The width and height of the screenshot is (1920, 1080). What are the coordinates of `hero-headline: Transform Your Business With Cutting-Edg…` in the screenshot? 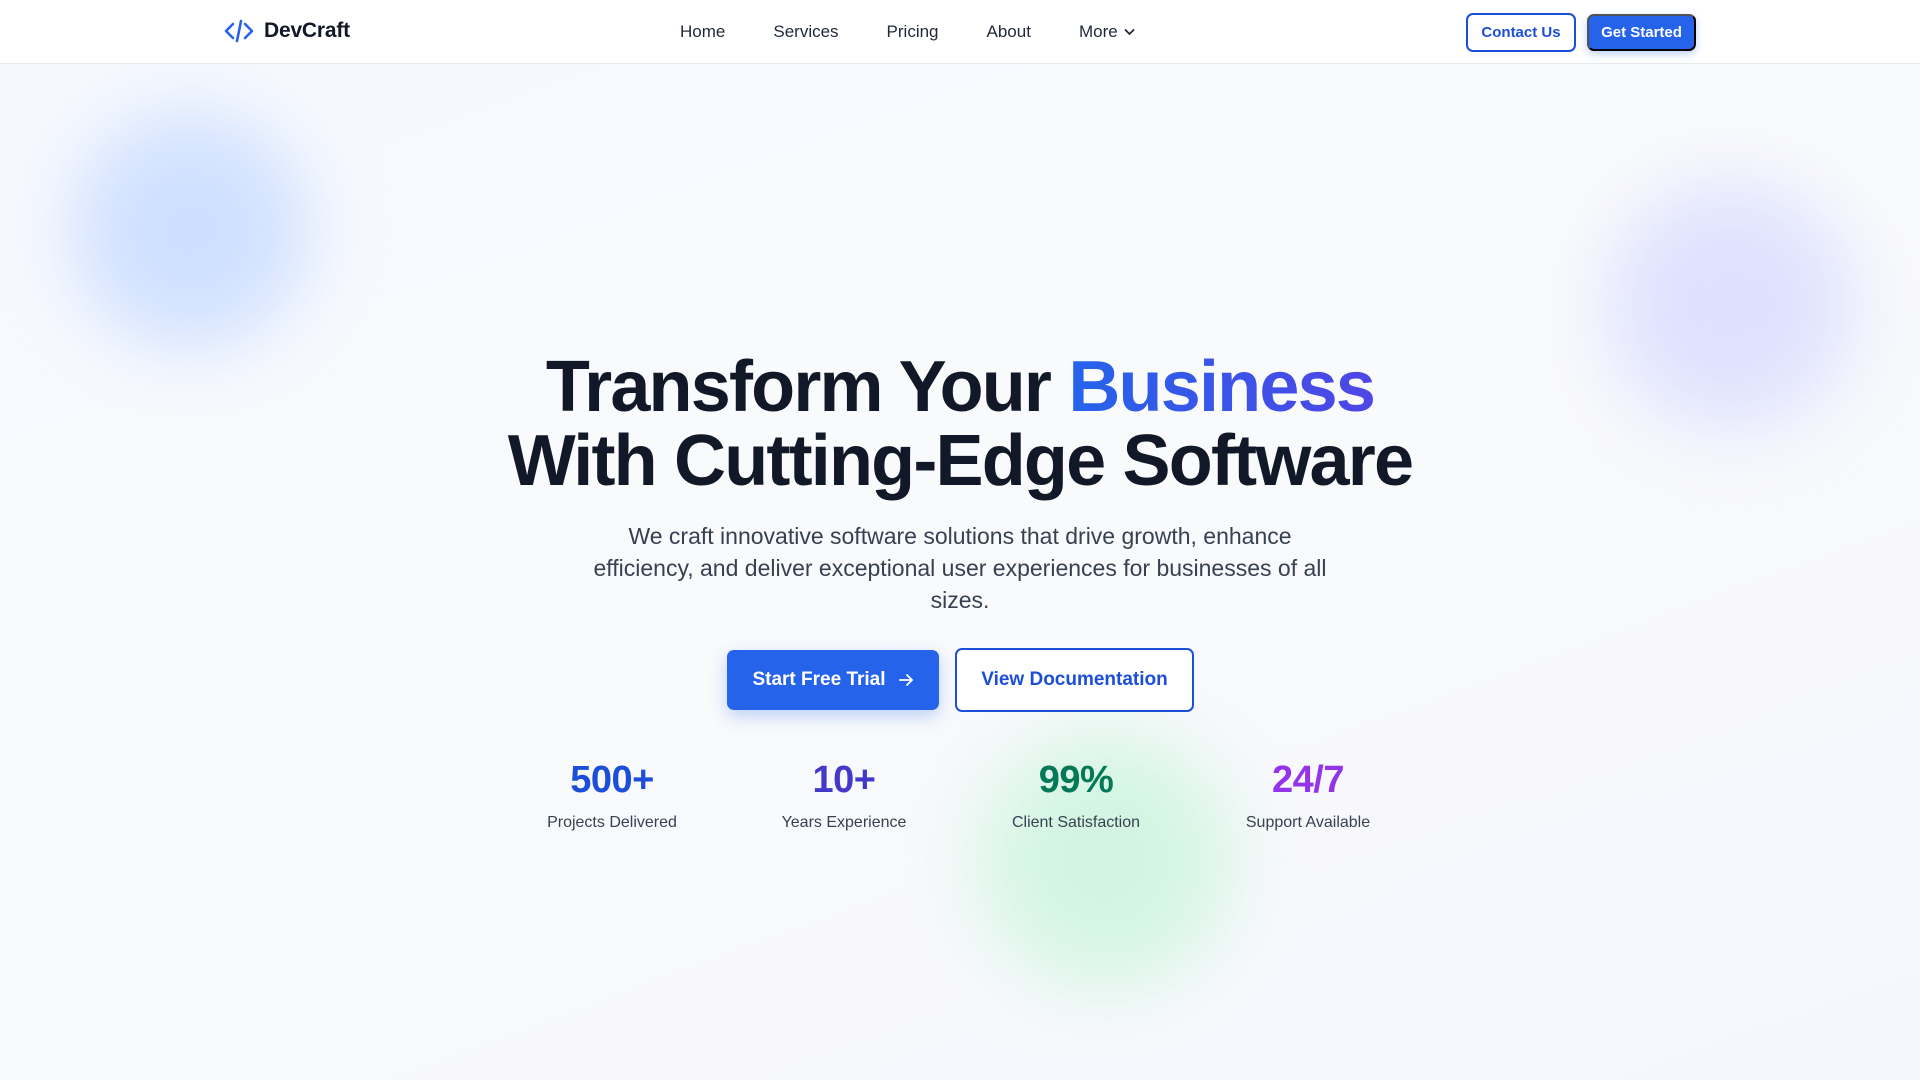 It's located at (960, 424).